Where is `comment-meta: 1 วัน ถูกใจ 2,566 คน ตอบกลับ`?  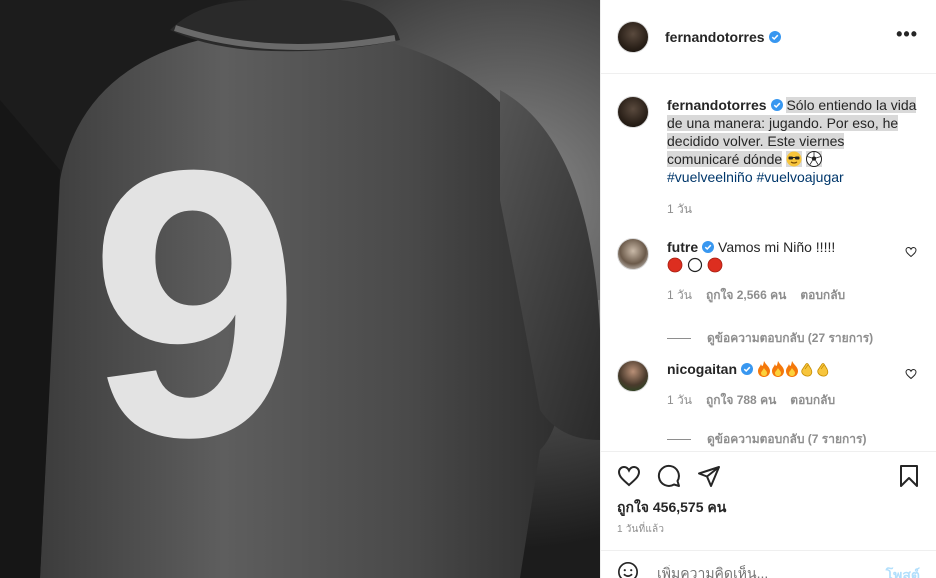
comment-meta: 1 วัน ถูกใจ 2,566 คน ตอบกลับ is located at coordinates (792, 295).